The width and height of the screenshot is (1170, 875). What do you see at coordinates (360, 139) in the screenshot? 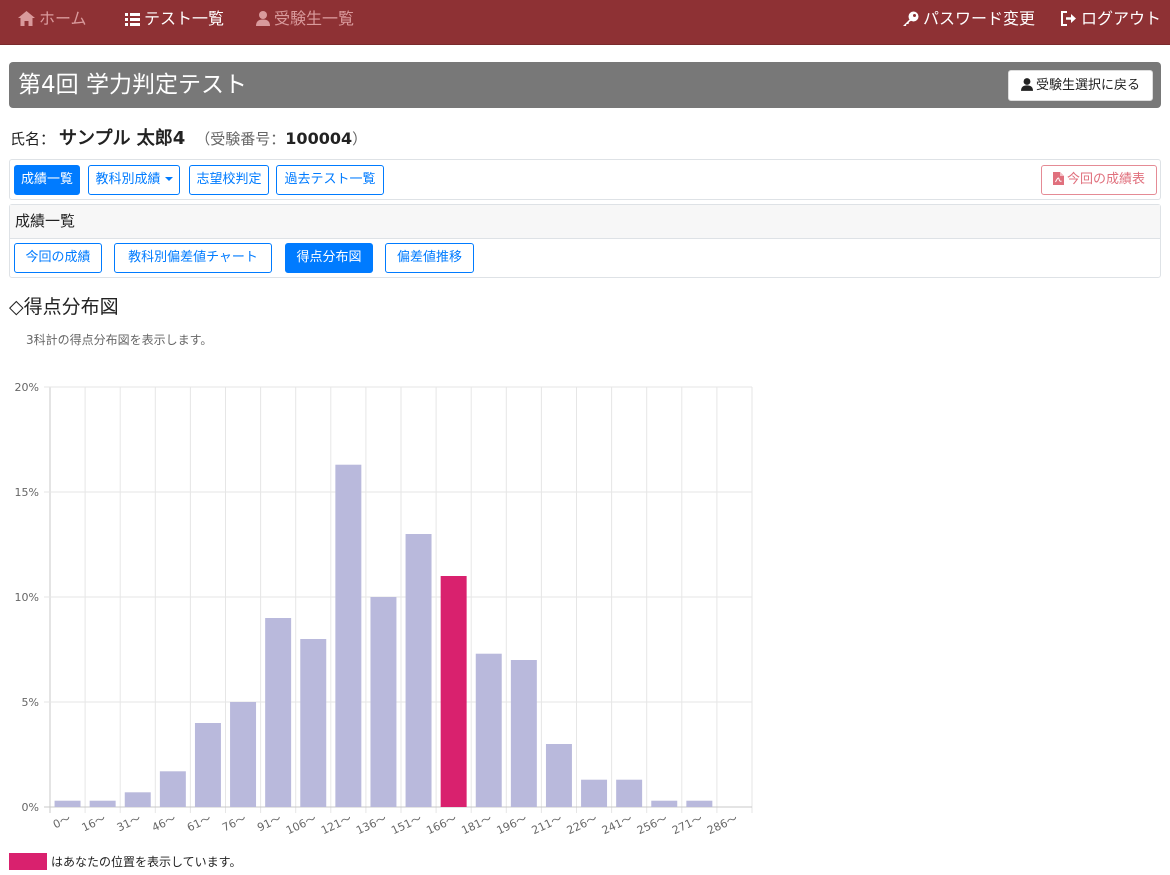
I see `exam-number-suffix: ）` at bounding box center [360, 139].